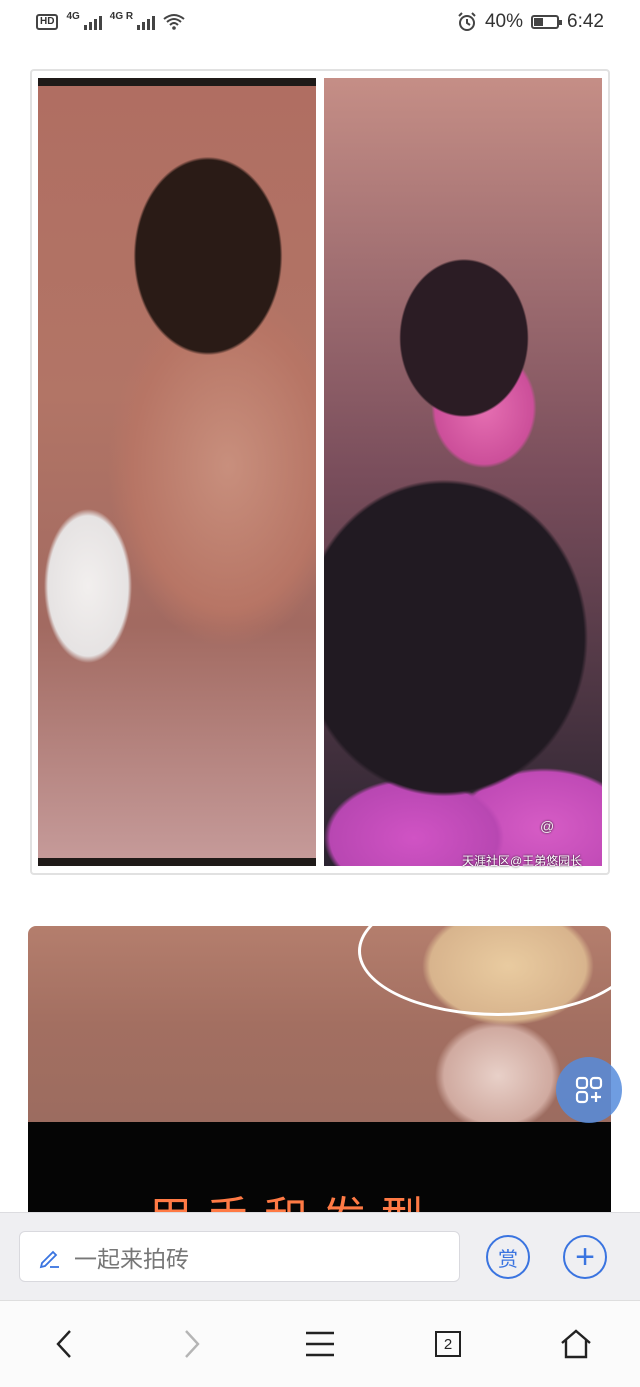  What do you see at coordinates (467, 21) in the screenshot?
I see `alarm-icon` at bounding box center [467, 21].